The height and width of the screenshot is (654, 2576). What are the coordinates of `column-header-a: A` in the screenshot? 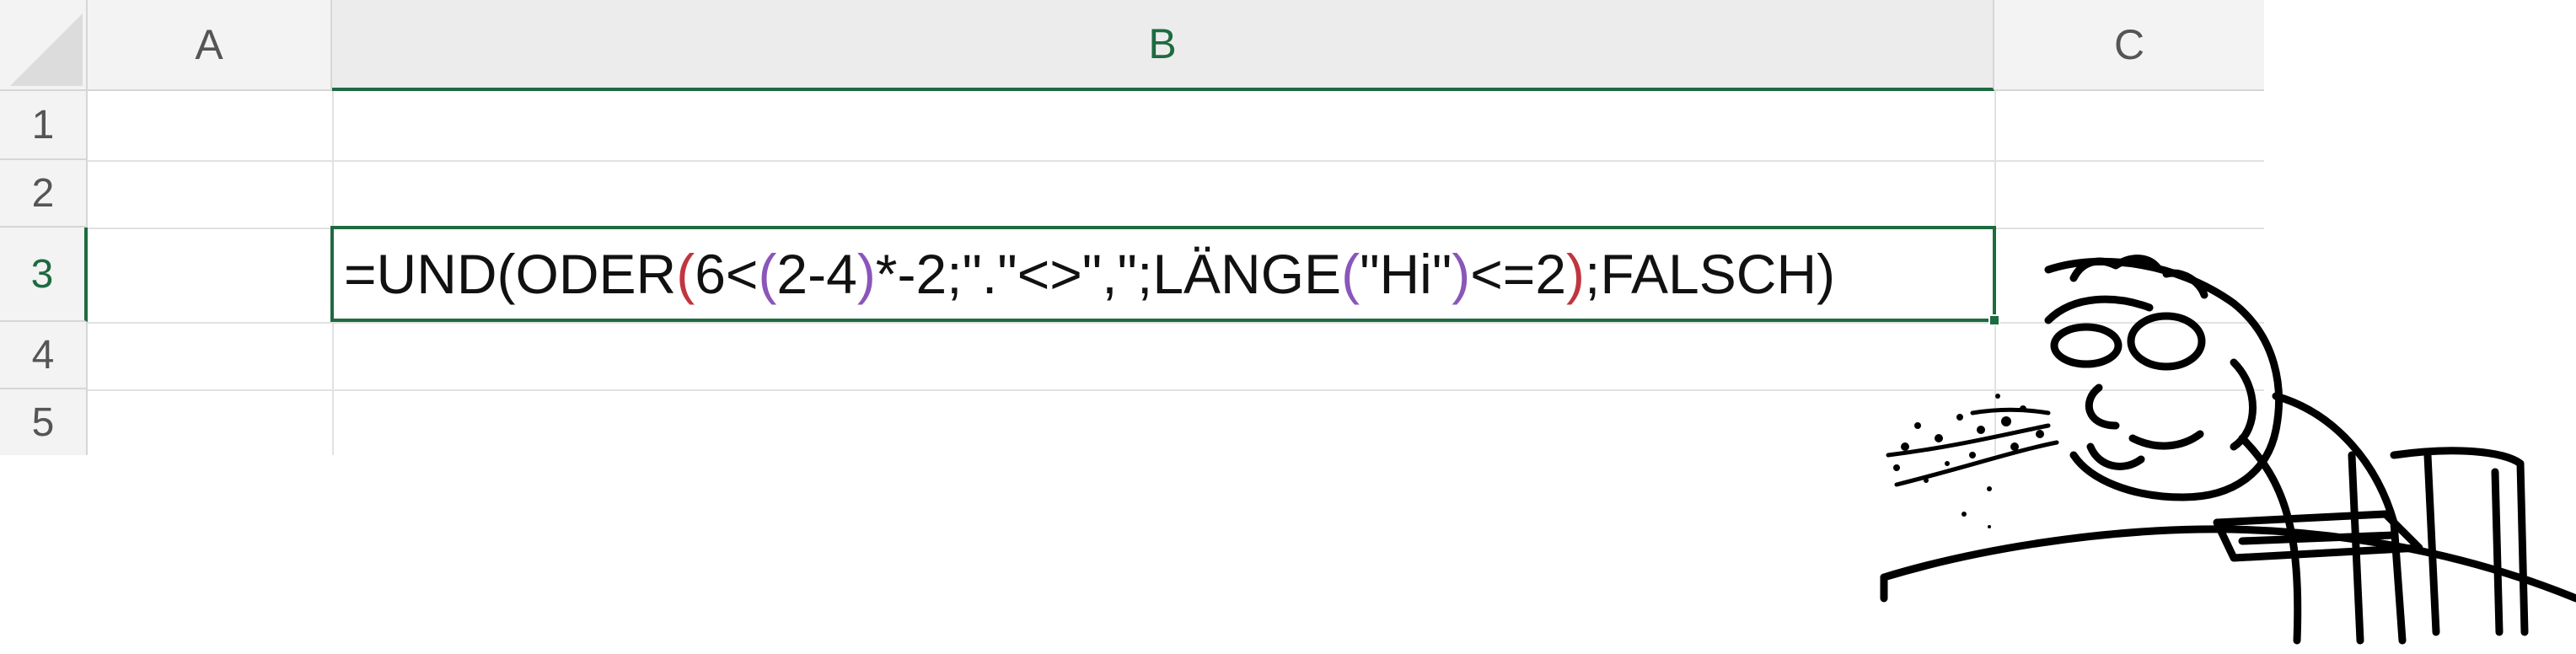 It's located at (210, 45).